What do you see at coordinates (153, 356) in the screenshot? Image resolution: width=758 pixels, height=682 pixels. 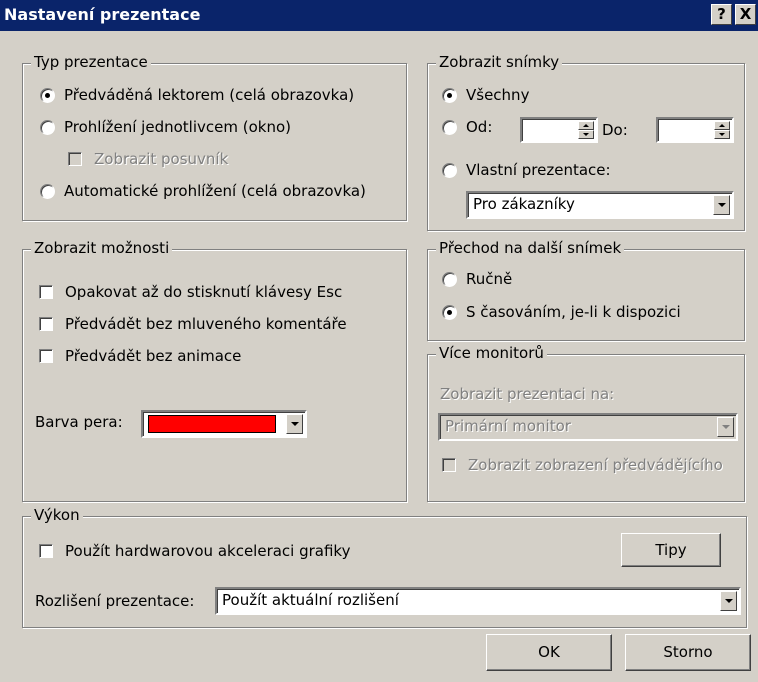 I see `checkbox-bez-animace-label: Předvádět bez animace` at bounding box center [153, 356].